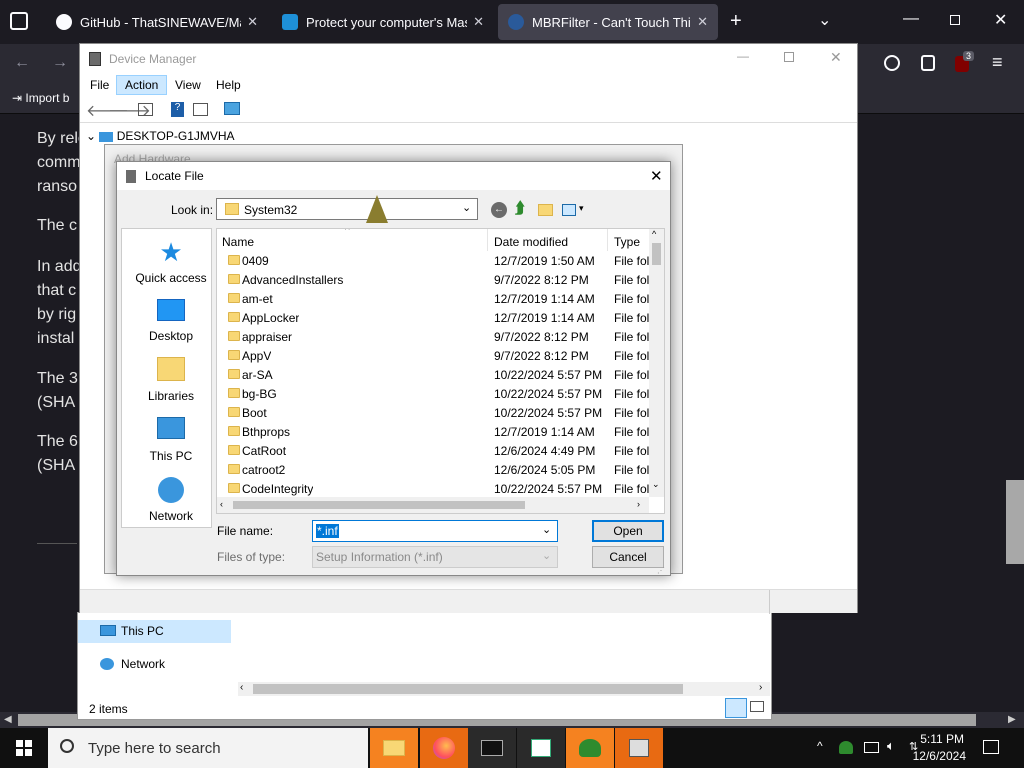 The height and width of the screenshot is (768, 1024). I want to click on forward-icon: →, so click(60, 63).